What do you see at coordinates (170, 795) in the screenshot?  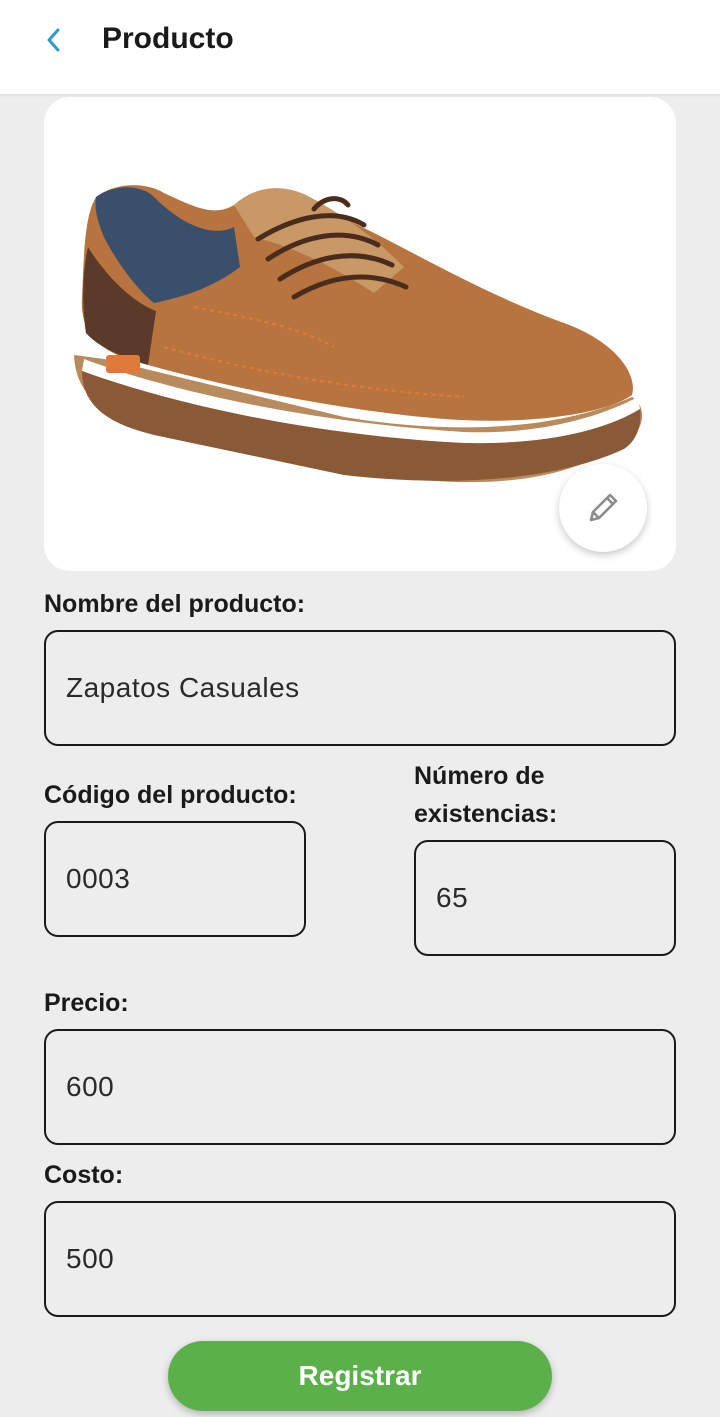 I see `product-code-label: Código del producto:` at bounding box center [170, 795].